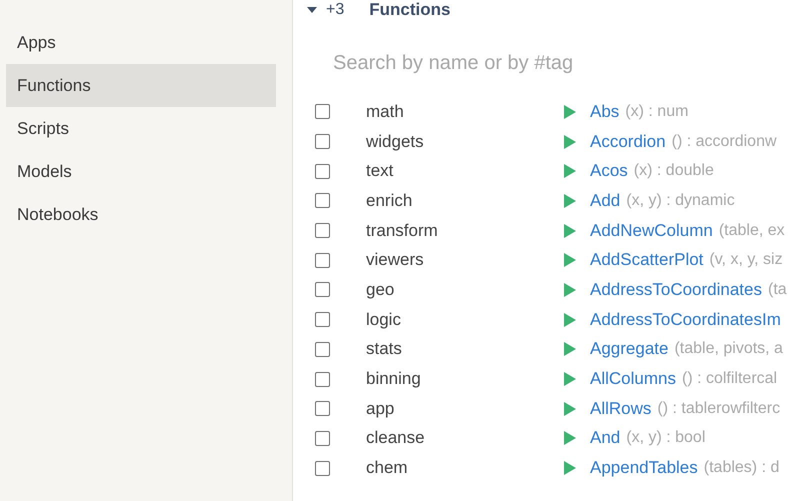 Image resolution: width=800 pixels, height=501 pixels. What do you see at coordinates (718, 409) in the screenshot?
I see `function-signature: () : tablerowfilterc` at bounding box center [718, 409].